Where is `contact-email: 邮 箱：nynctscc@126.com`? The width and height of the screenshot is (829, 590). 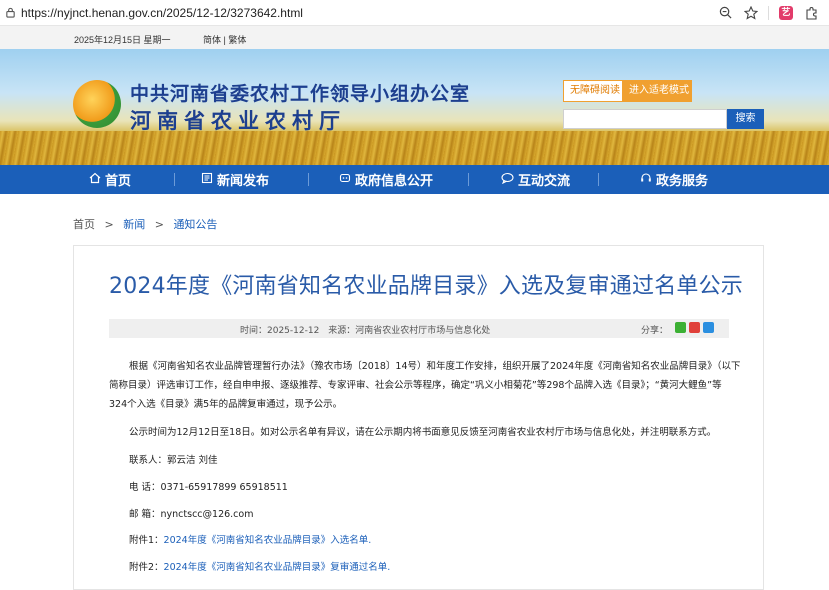
contact-email: 邮 箱：nynctscc@126.com is located at coordinates (191, 514).